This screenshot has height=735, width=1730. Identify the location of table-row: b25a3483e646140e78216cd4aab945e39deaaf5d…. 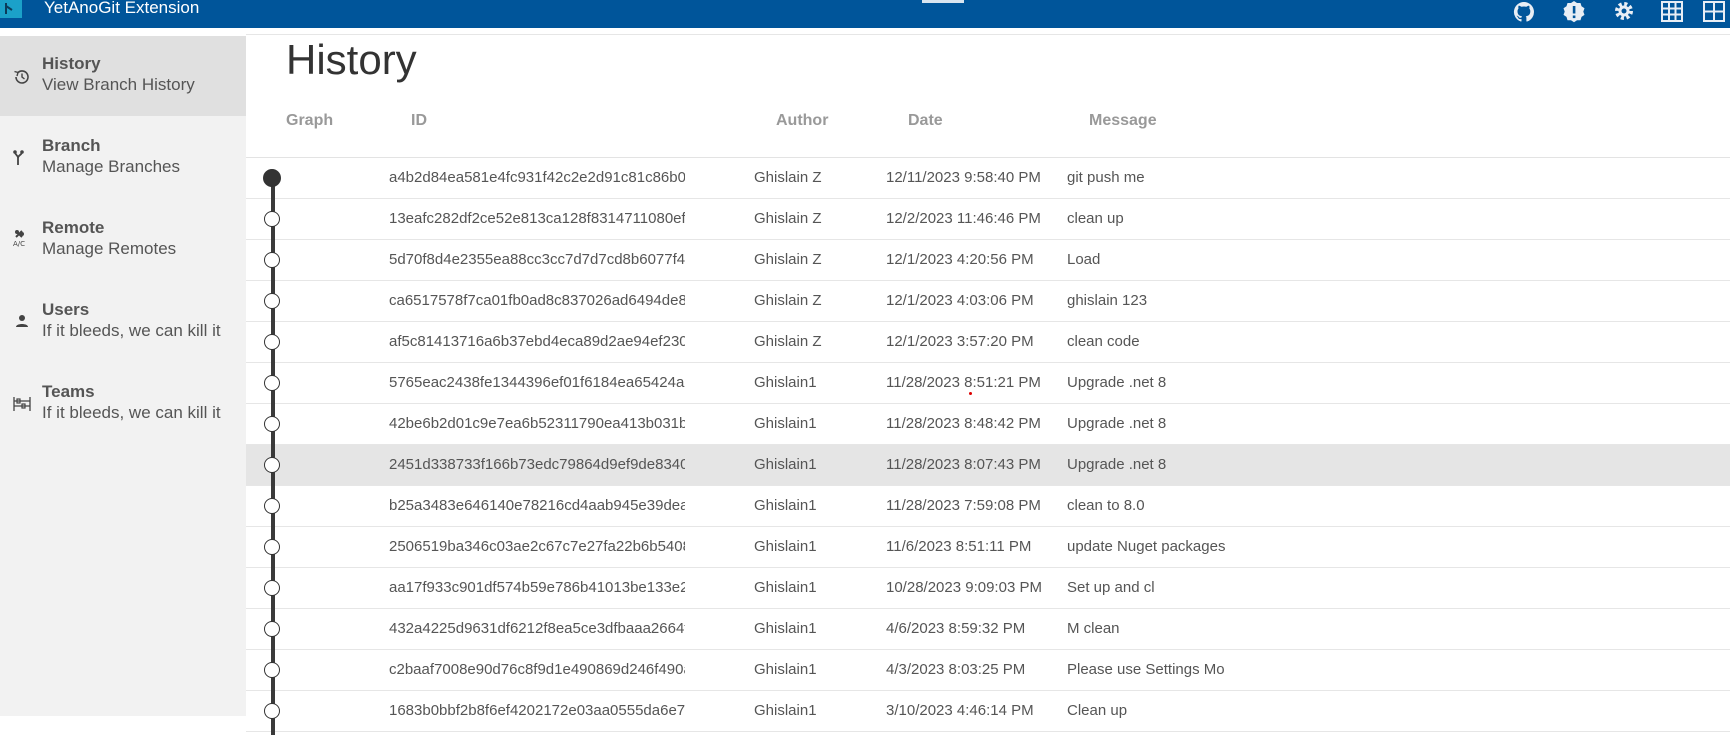
(988, 506).